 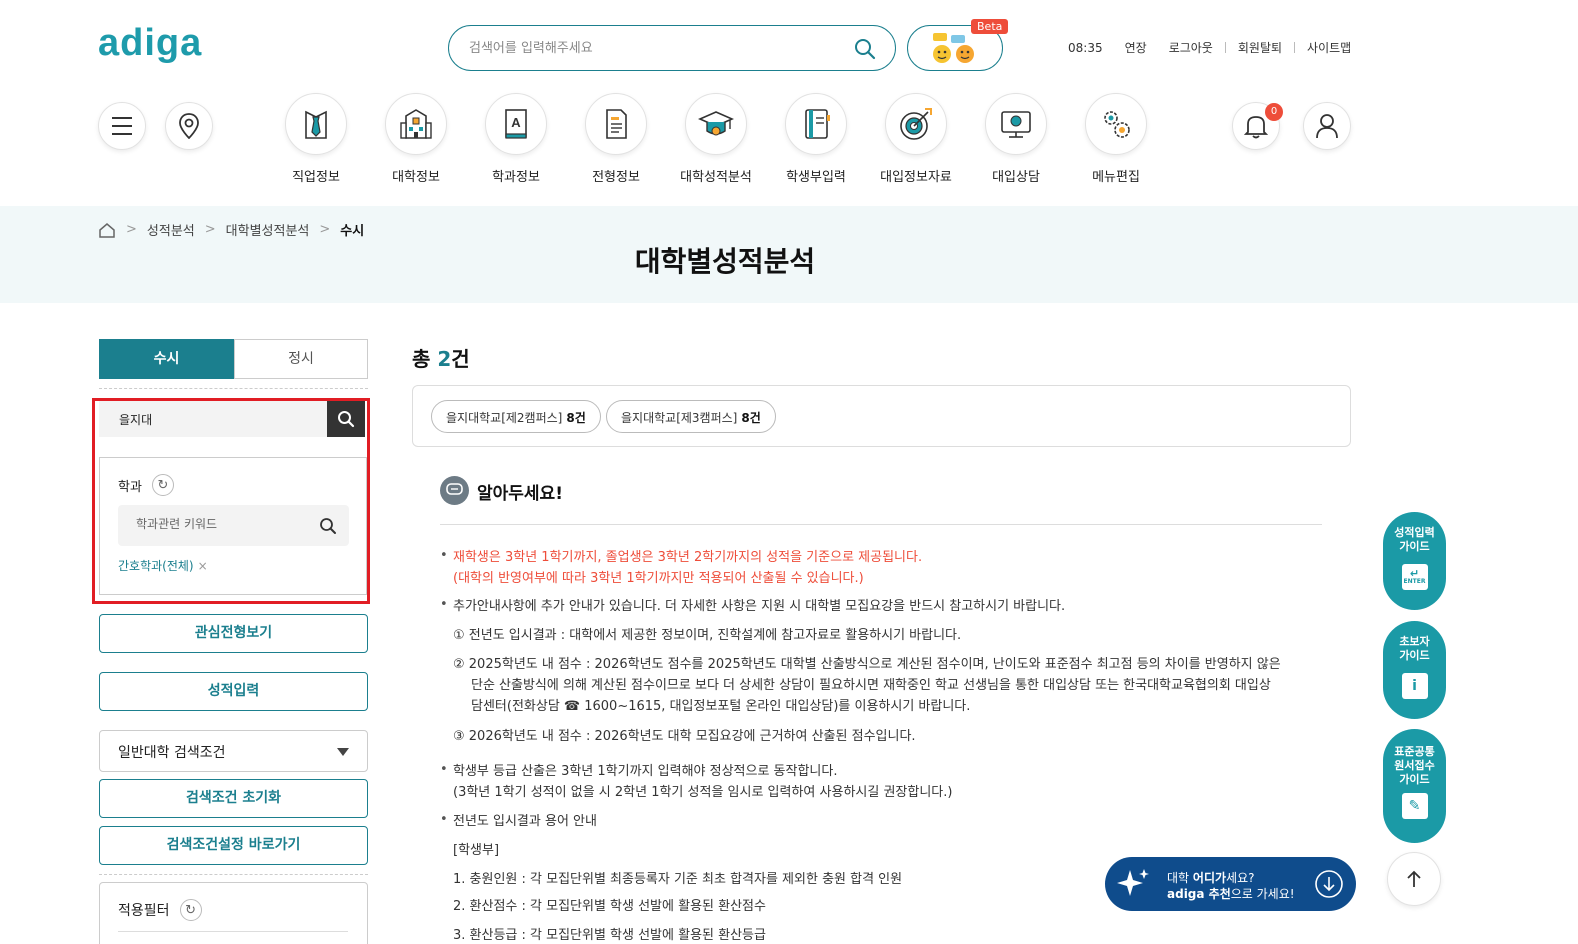 I want to click on grade-input-button: 성적입력, so click(x=233, y=691).